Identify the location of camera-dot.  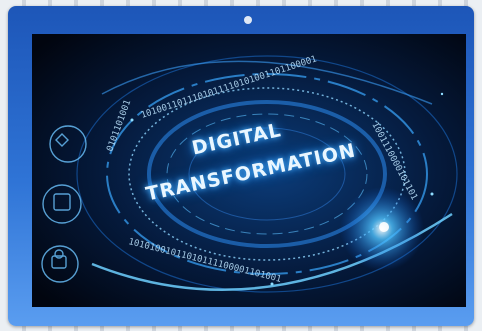
(248, 20).